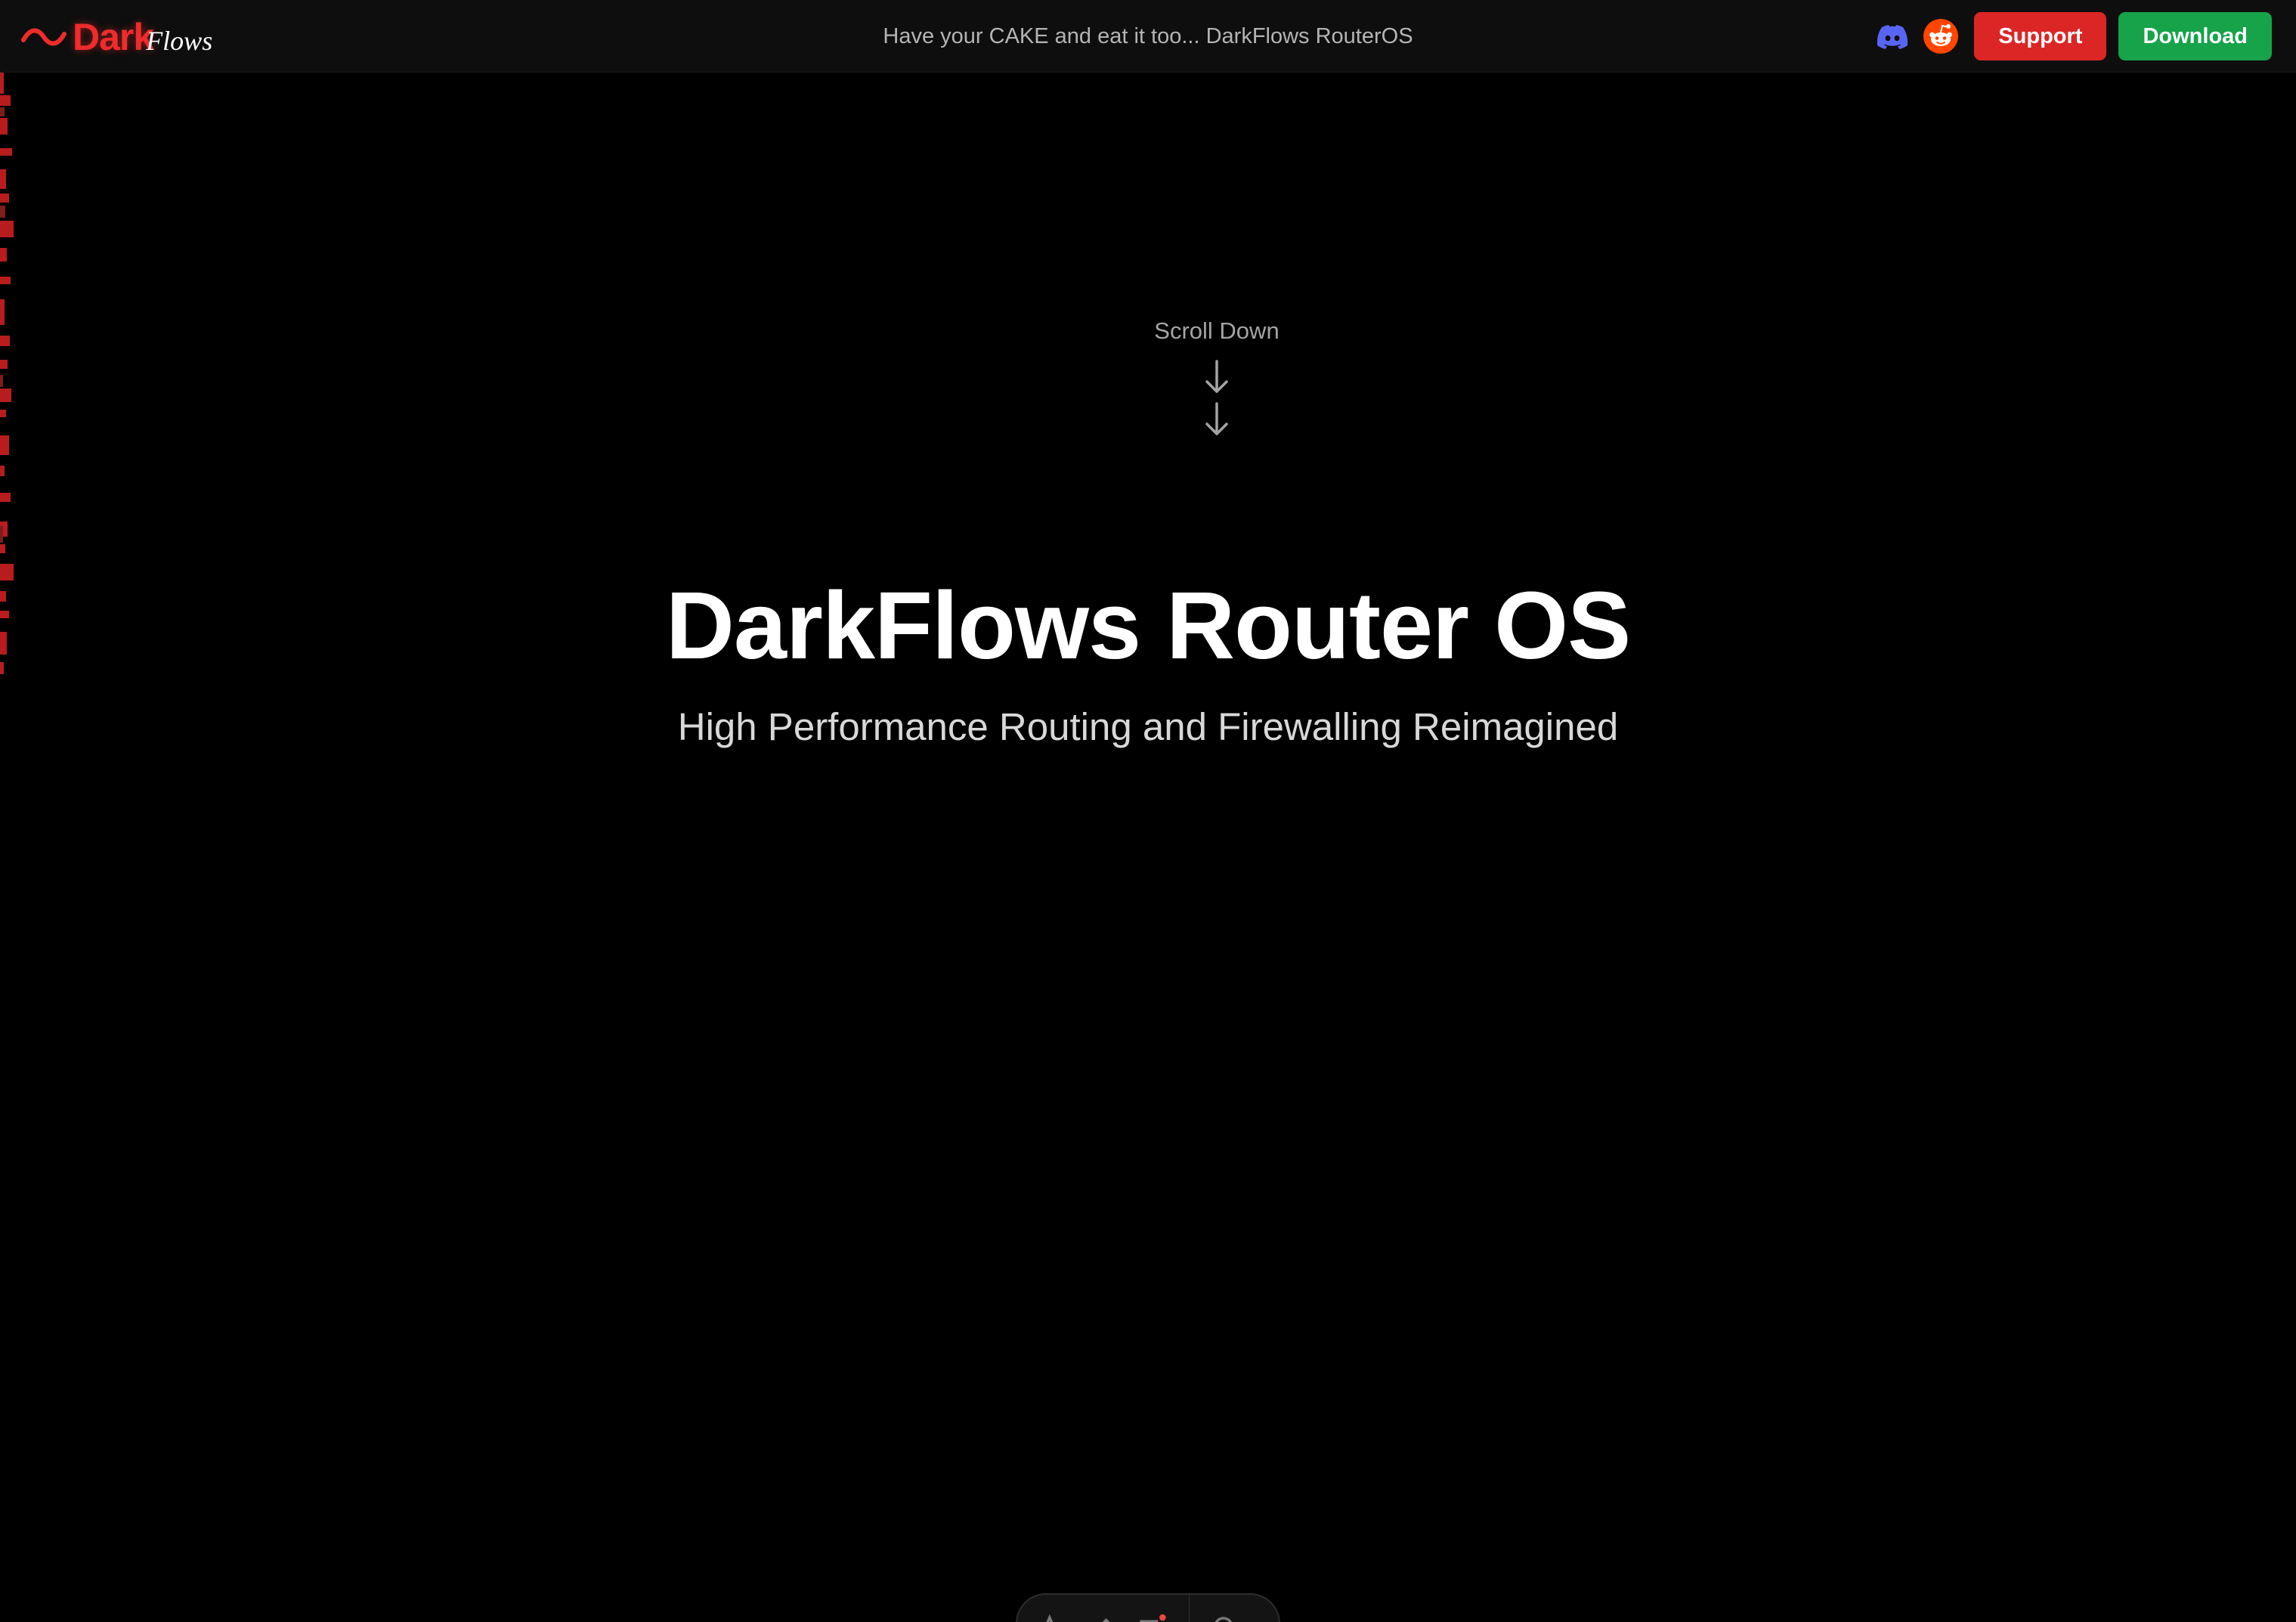  I want to click on brand-logo: Dark Flows, so click(116, 37).